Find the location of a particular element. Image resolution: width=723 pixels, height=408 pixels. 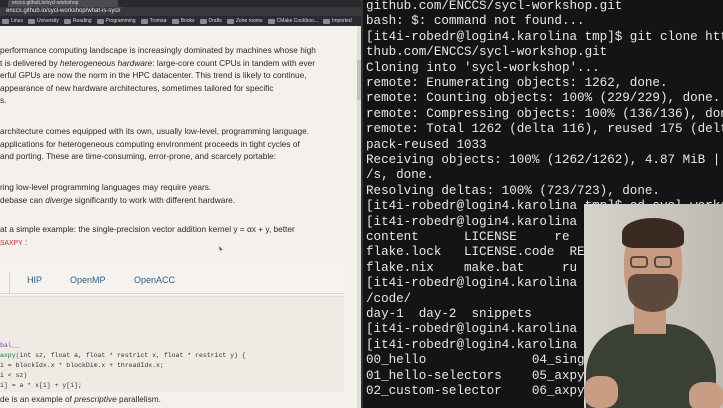

saxpy-code: SAXPY is located at coordinates (11, 244).